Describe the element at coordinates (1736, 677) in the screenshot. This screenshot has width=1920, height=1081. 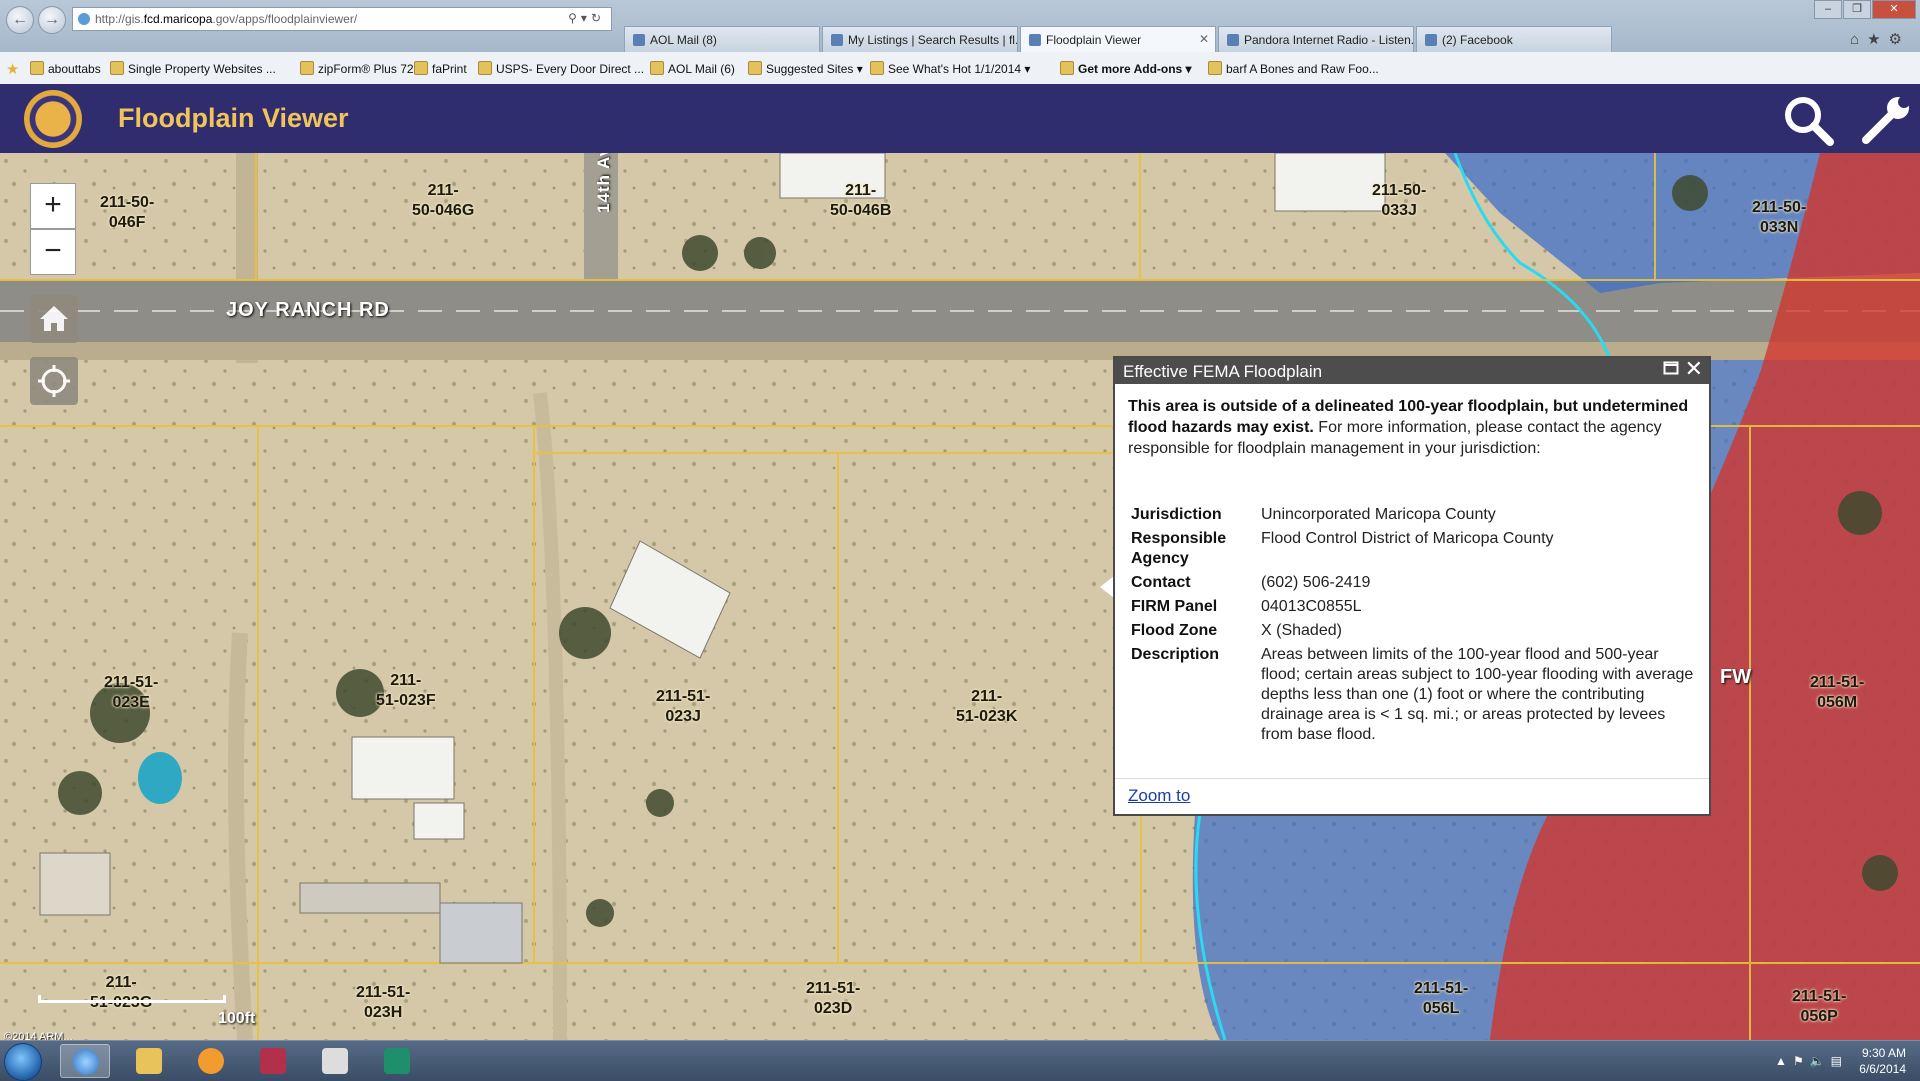
I see `floodway-label: FW` at that location.